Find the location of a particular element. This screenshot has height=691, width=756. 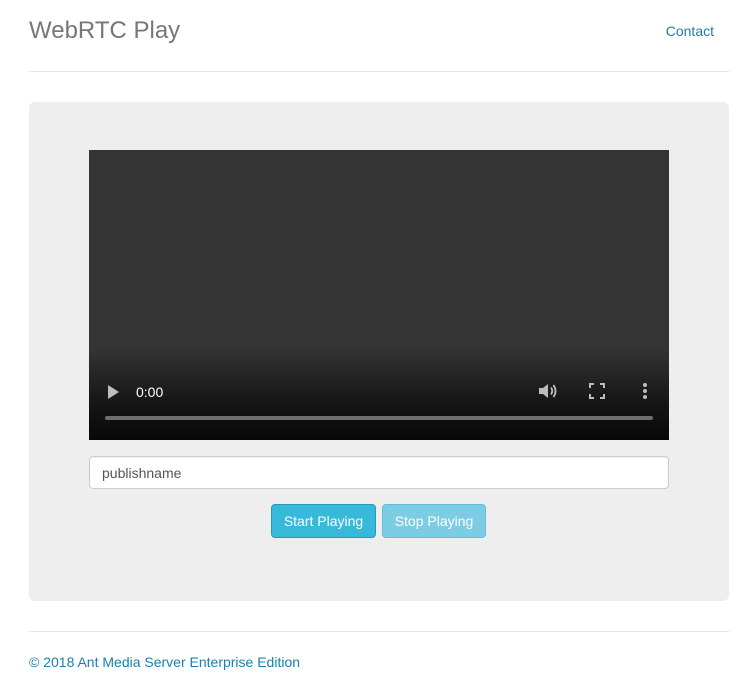

video-controls-overlay is located at coordinates (379, 394).